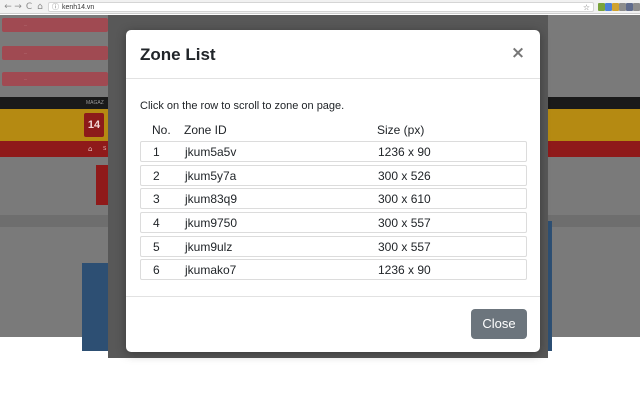 This screenshot has width=640, height=400. I want to click on address-bar: ⓘ kenh14.vn ☆, so click(321, 7).